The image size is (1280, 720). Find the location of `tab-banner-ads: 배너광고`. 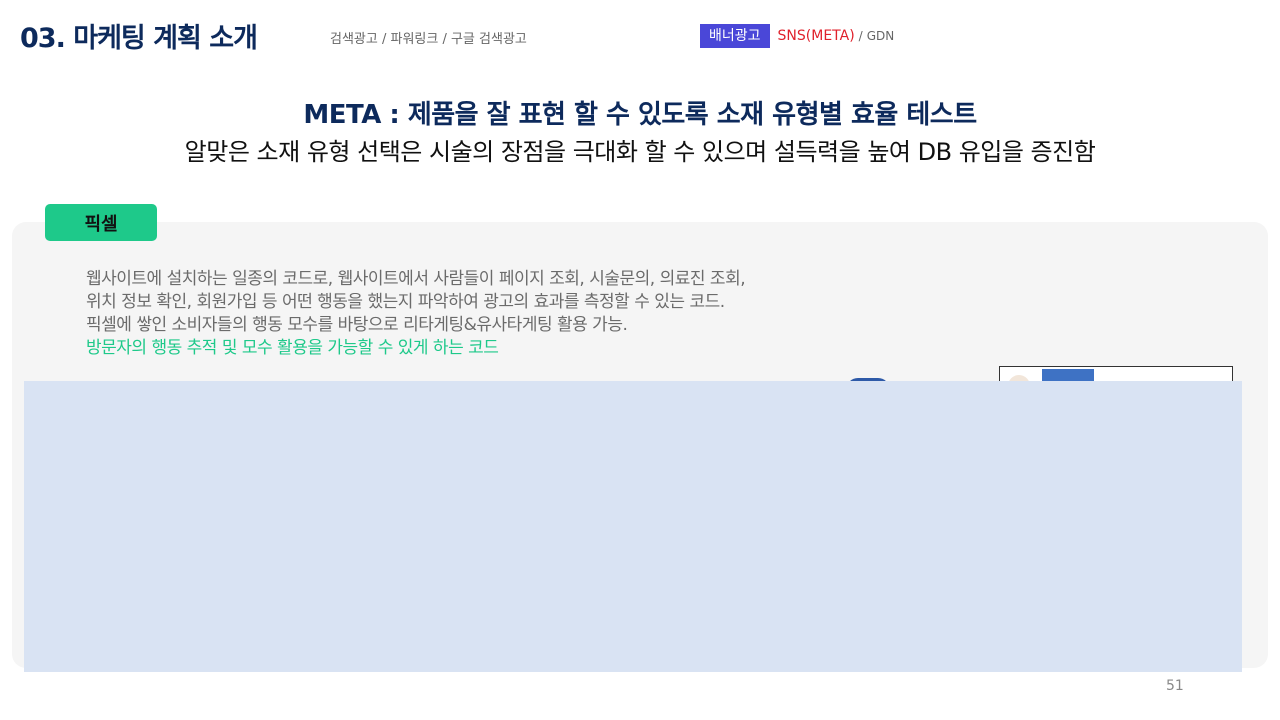

tab-banner-ads: 배너광고 is located at coordinates (735, 36).